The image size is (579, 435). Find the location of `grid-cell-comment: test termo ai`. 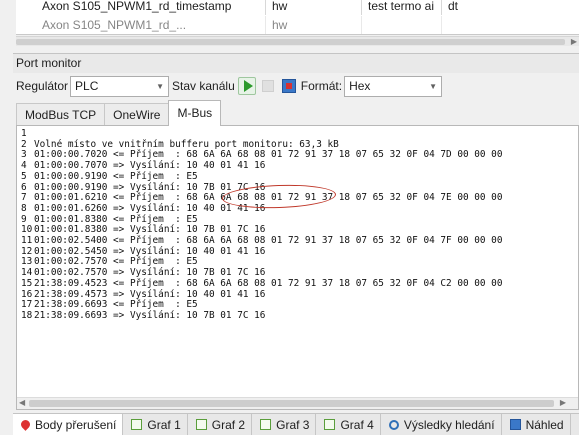

grid-cell-comment: test termo ai is located at coordinates (402, 7).